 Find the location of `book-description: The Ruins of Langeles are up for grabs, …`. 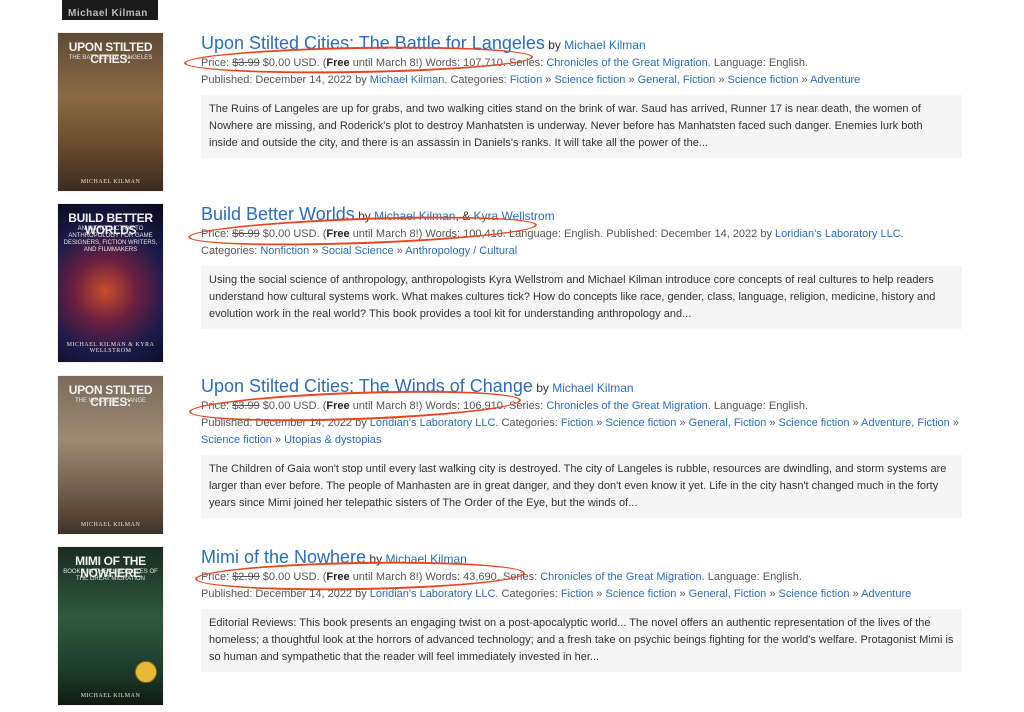

book-description: The Ruins of Langeles are up for grabs, … is located at coordinates (581, 126).